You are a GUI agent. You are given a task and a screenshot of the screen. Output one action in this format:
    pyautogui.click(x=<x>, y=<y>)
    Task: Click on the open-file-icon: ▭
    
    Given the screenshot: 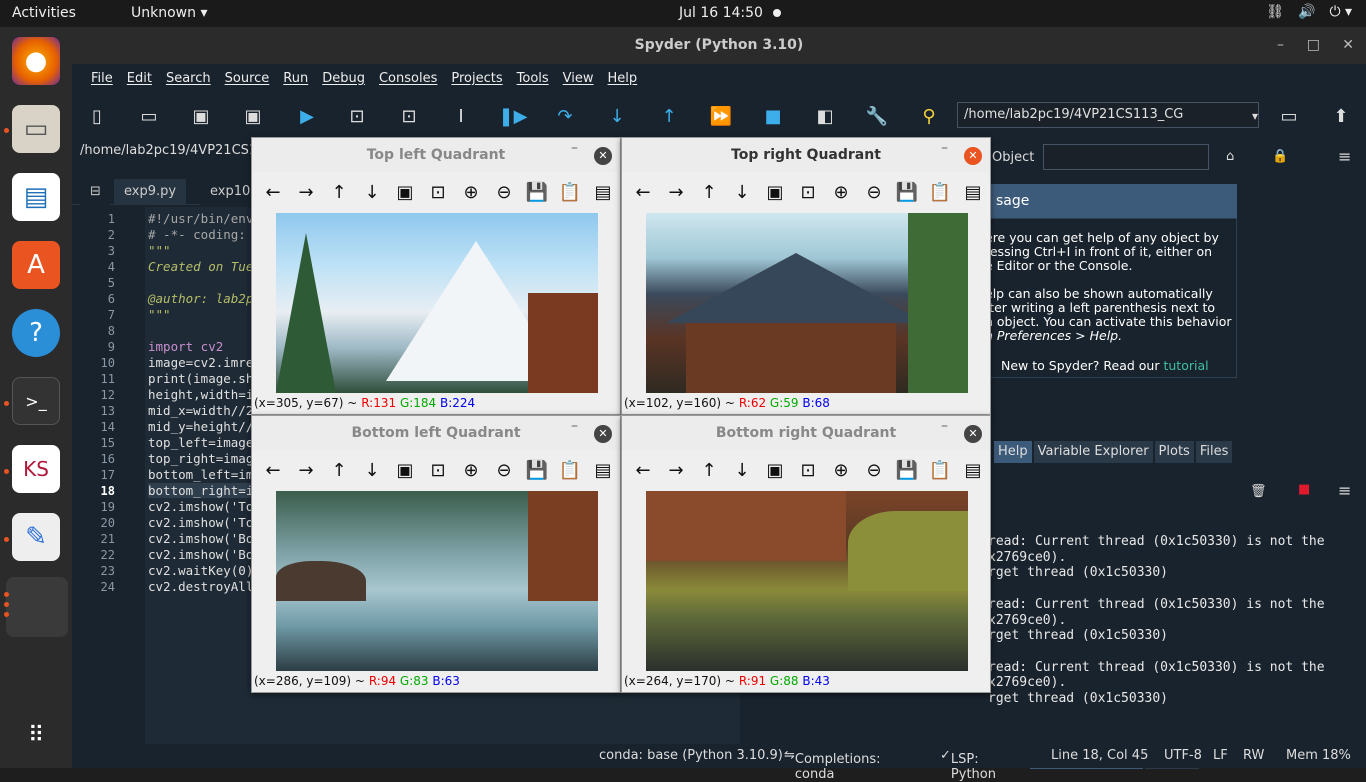 What is the action you would take?
    pyautogui.click(x=149, y=116)
    